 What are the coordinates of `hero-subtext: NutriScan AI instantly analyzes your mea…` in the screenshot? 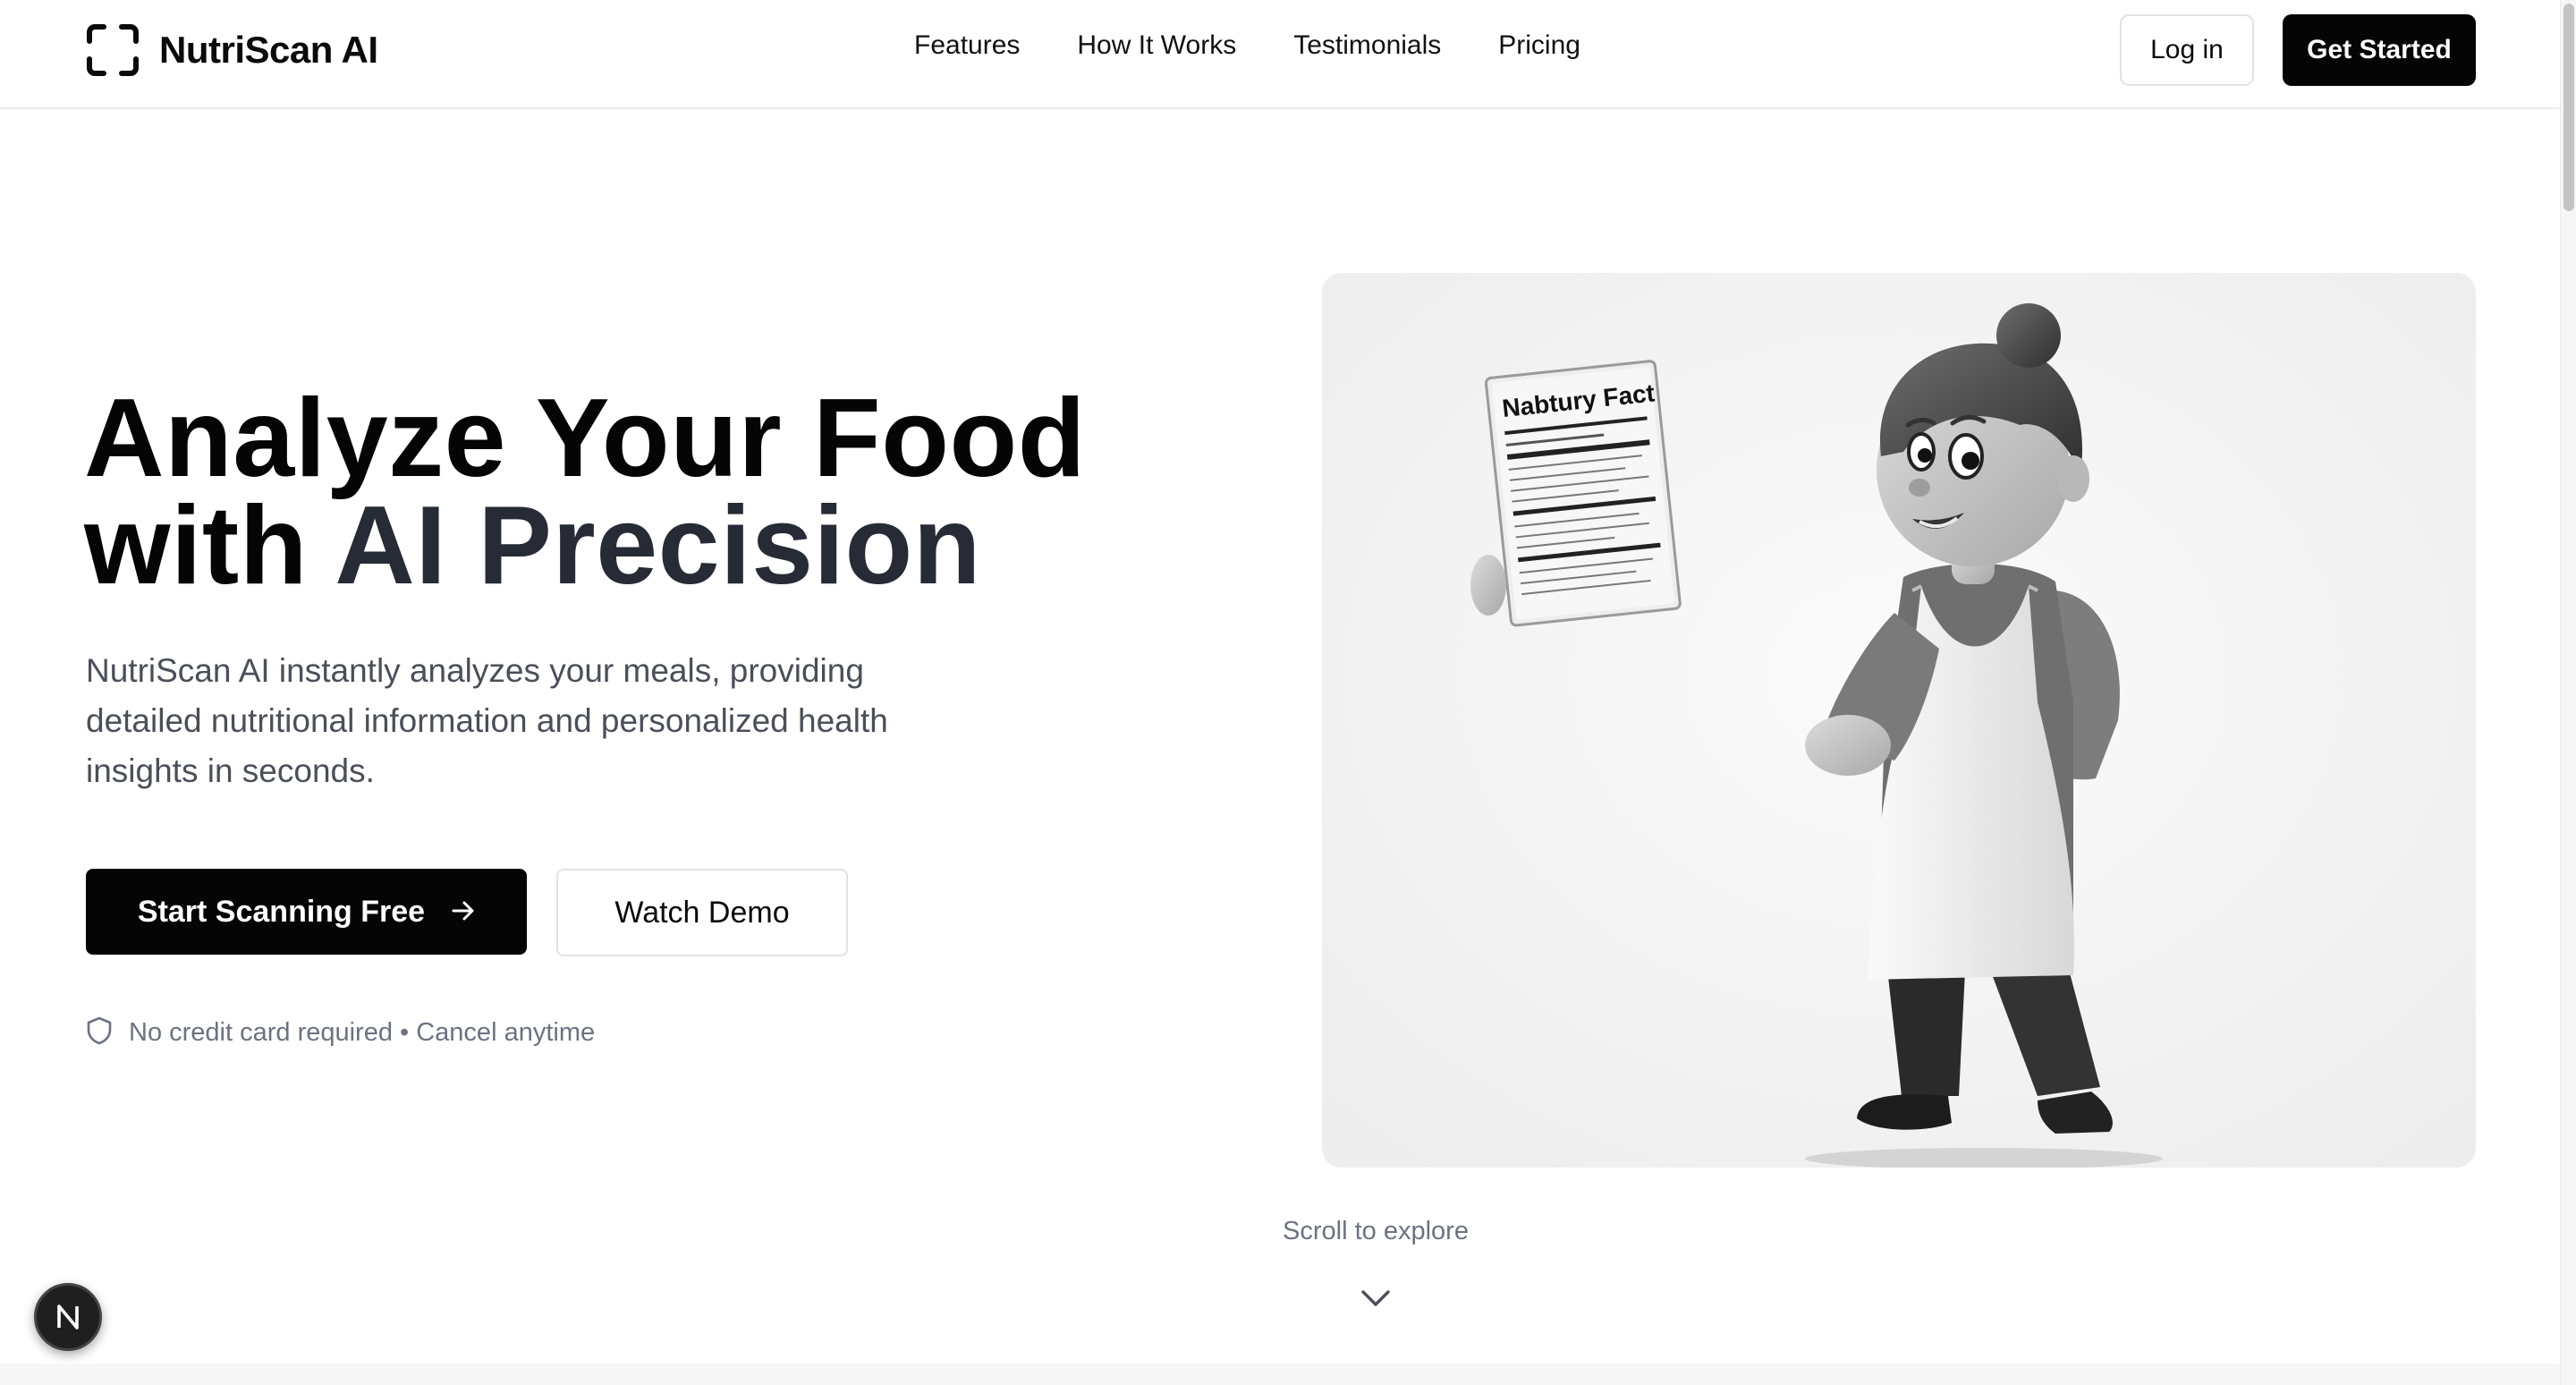 It's located at (487, 720).